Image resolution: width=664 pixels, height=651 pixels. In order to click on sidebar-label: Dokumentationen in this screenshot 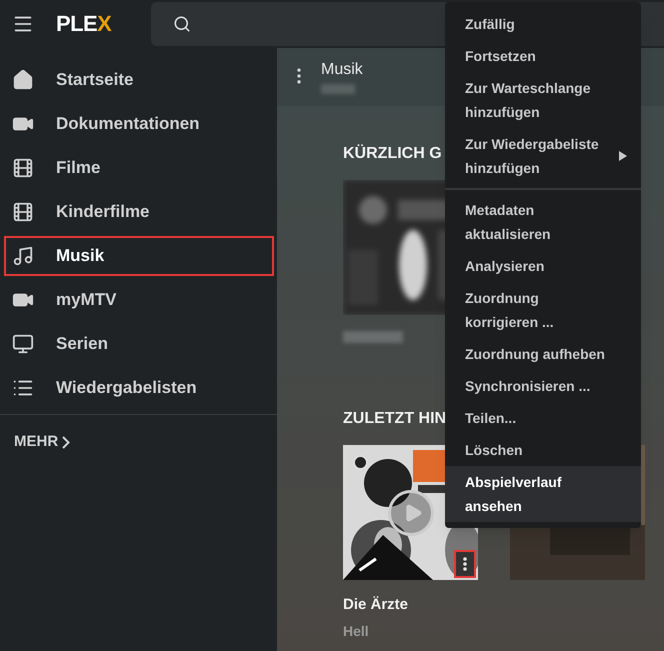, I will do `click(128, 124)`.